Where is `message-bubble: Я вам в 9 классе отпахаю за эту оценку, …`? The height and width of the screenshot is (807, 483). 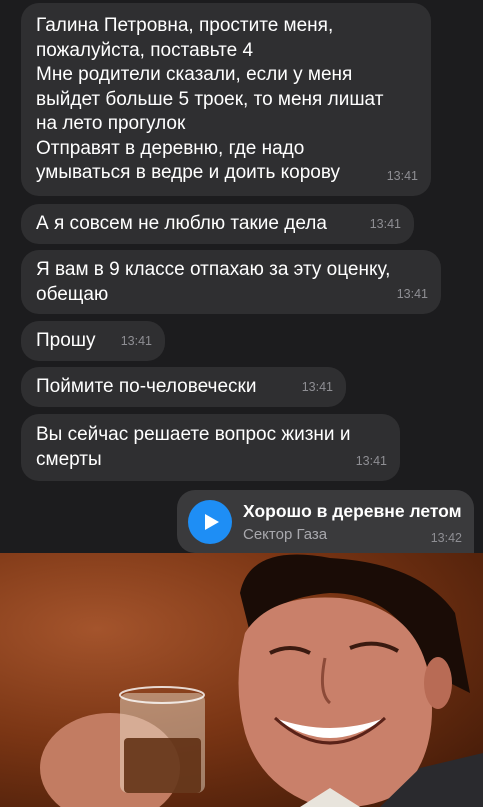
message-bubble: Я вам в 9 классе отпахаю за эту оценку, … is located at coordinates (231, 282).